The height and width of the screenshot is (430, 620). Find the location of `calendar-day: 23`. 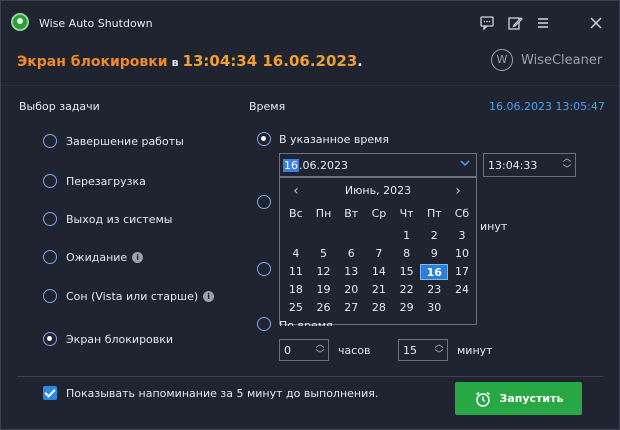

calendar-day: 23 is located at coordinates (434, 290).